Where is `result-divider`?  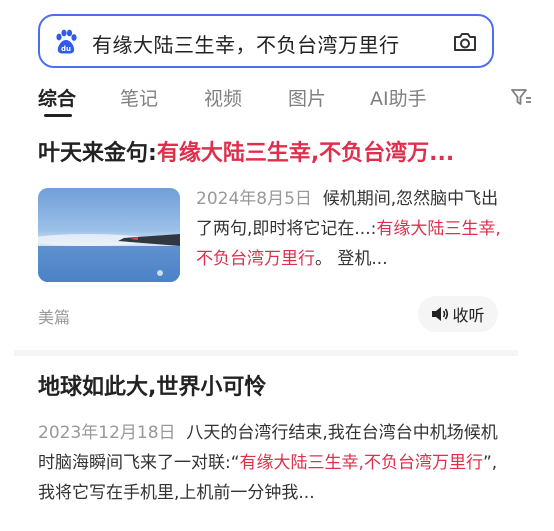
result-divider is located at coordinates (266, 353).